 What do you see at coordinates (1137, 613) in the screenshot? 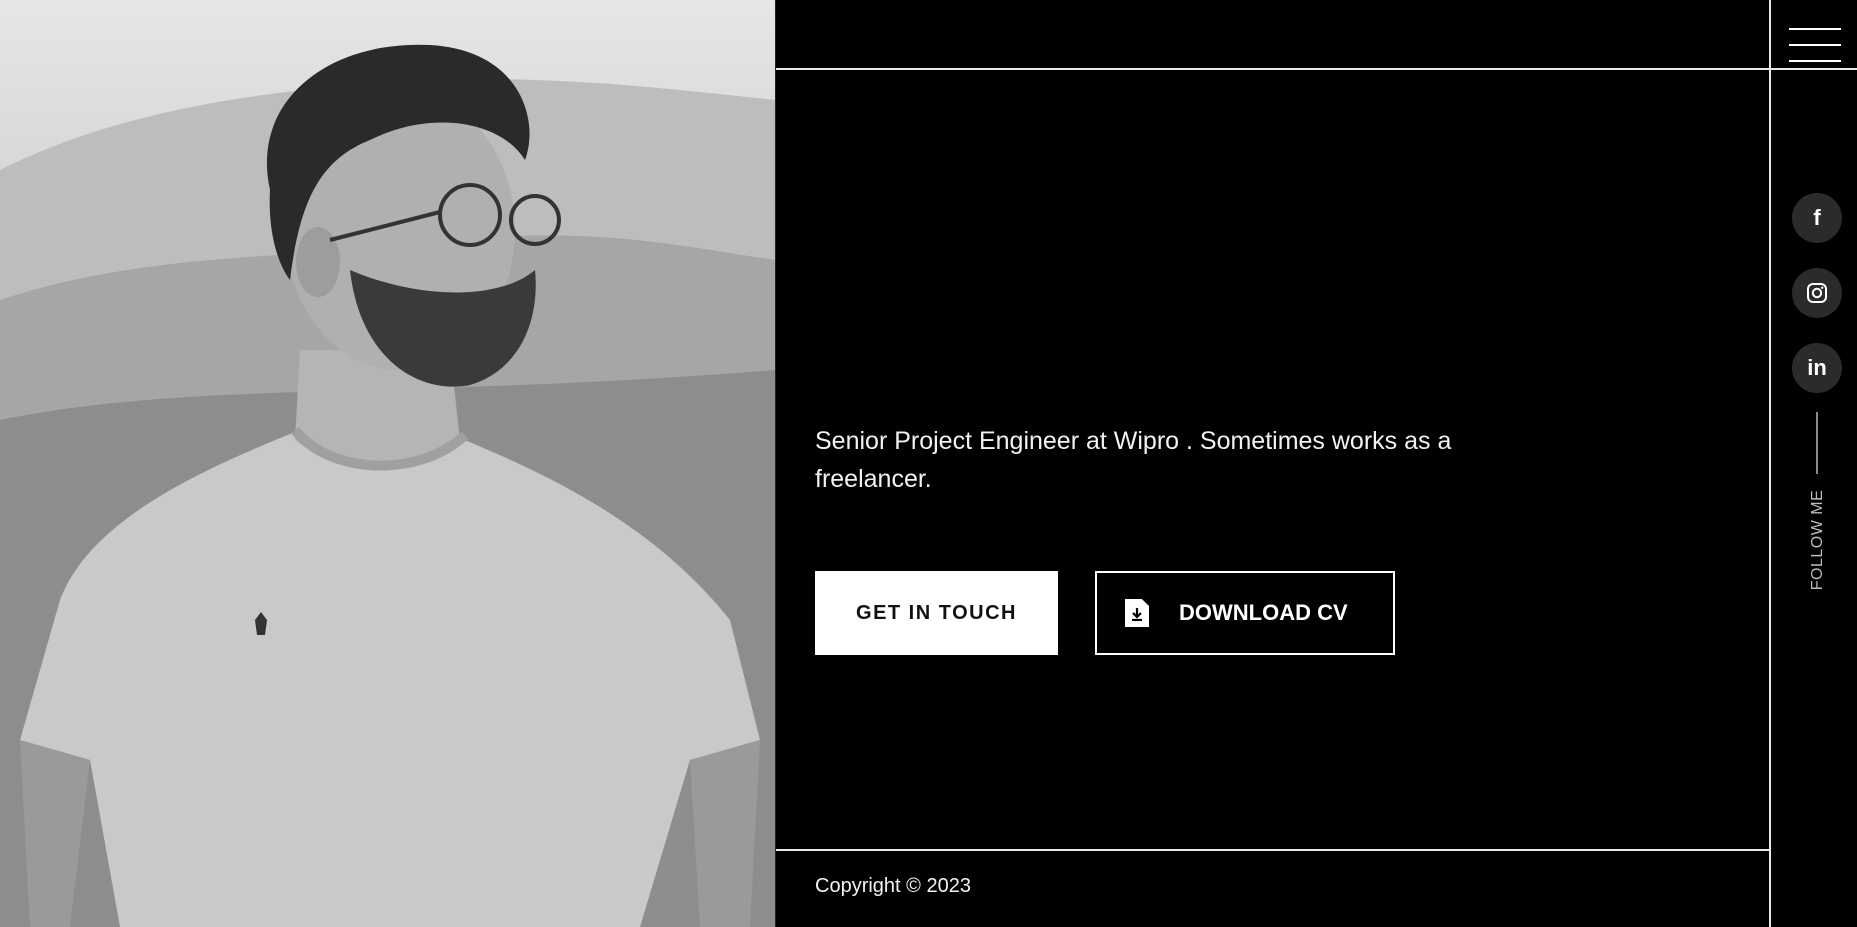
I see `file-download-icon` at bounding box center [1137, 613].